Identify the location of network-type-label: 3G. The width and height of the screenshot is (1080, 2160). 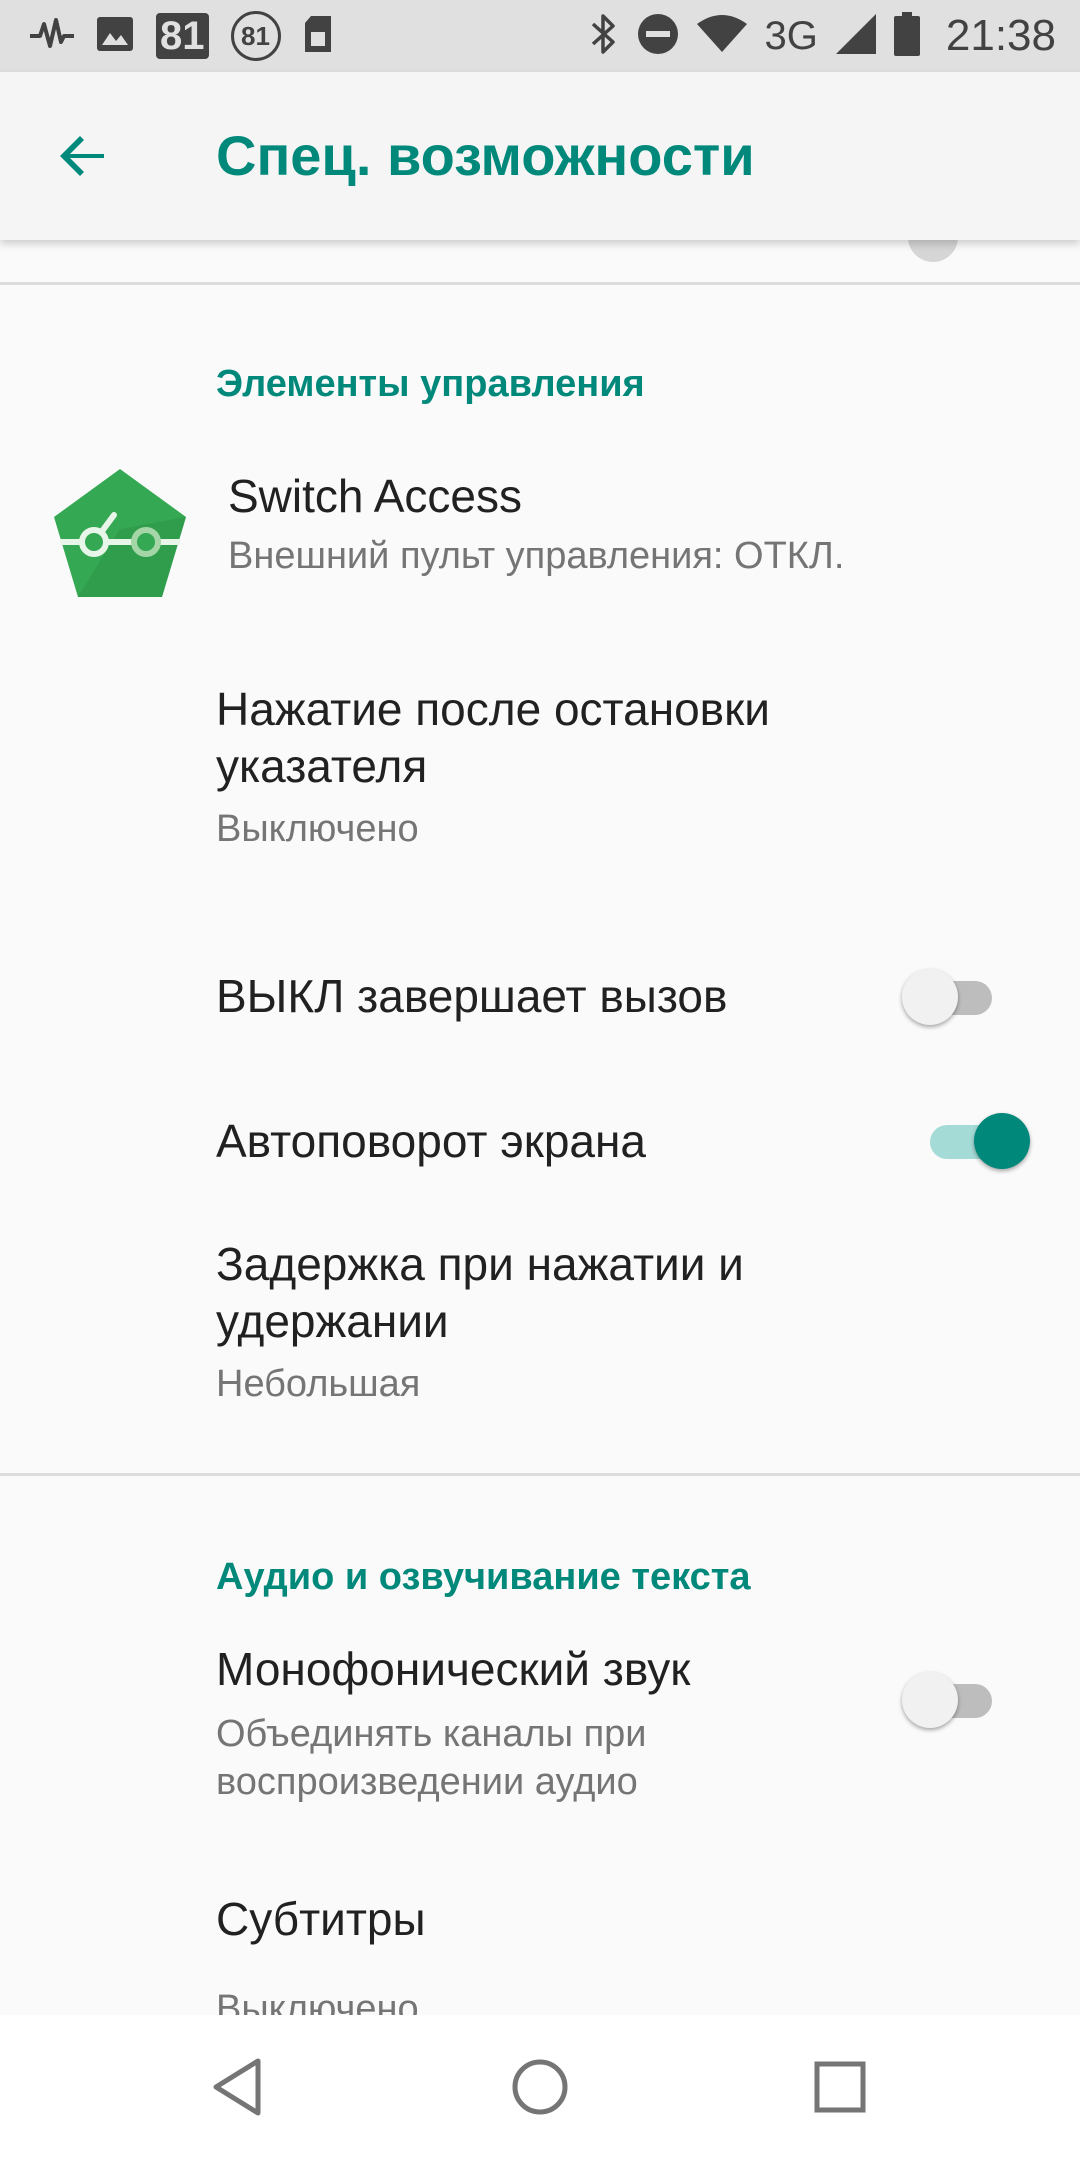
(791, 35).